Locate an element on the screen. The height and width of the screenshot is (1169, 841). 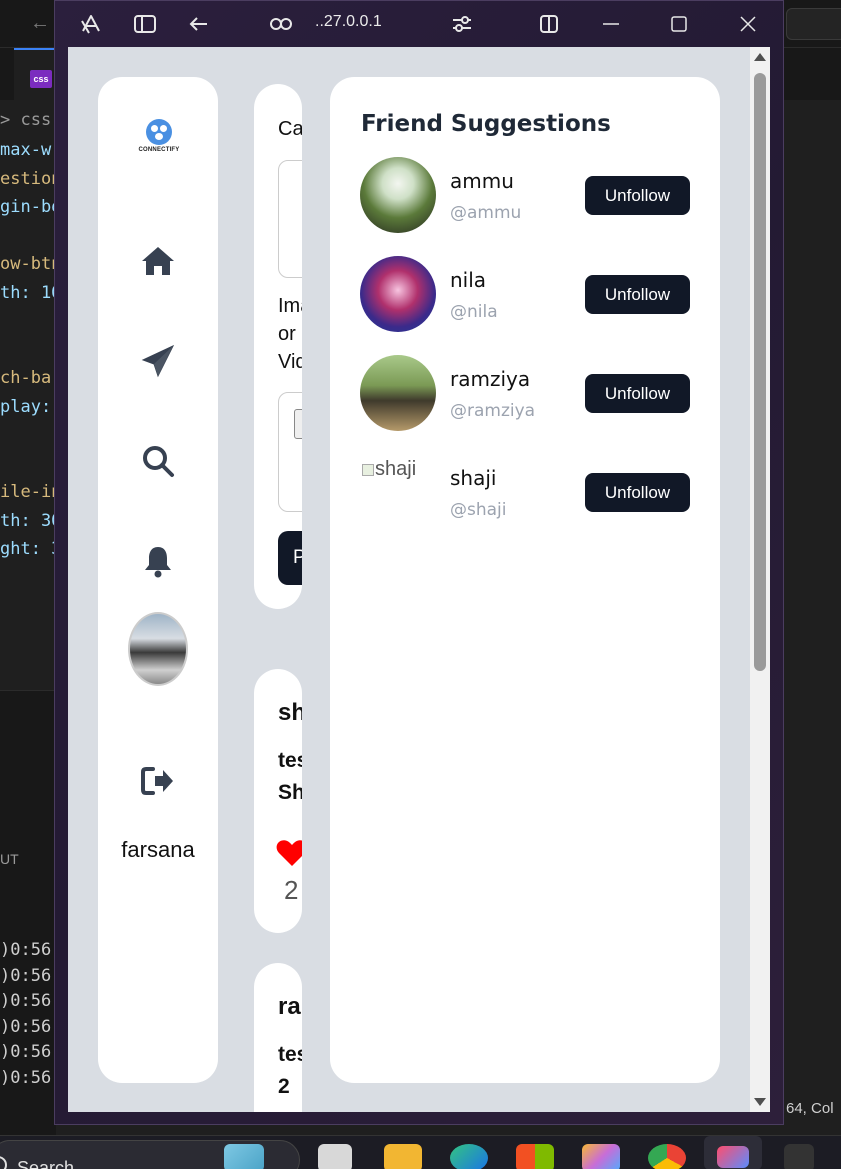
logo-text: CONNECTIFY is located at coordinates (159, 150).